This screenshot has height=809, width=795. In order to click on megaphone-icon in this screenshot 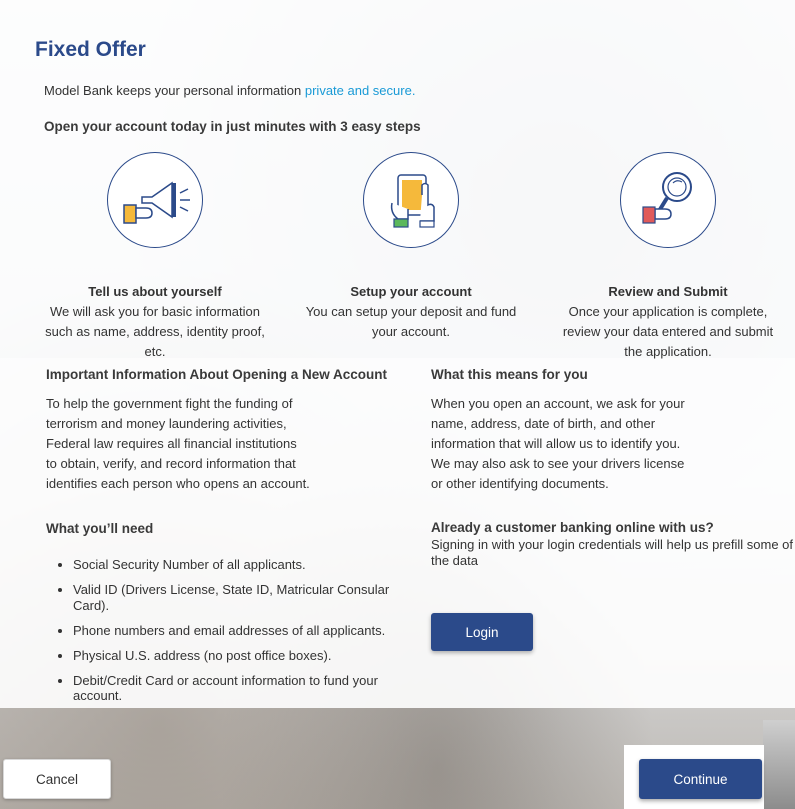, I will do `click(155, 200)`.